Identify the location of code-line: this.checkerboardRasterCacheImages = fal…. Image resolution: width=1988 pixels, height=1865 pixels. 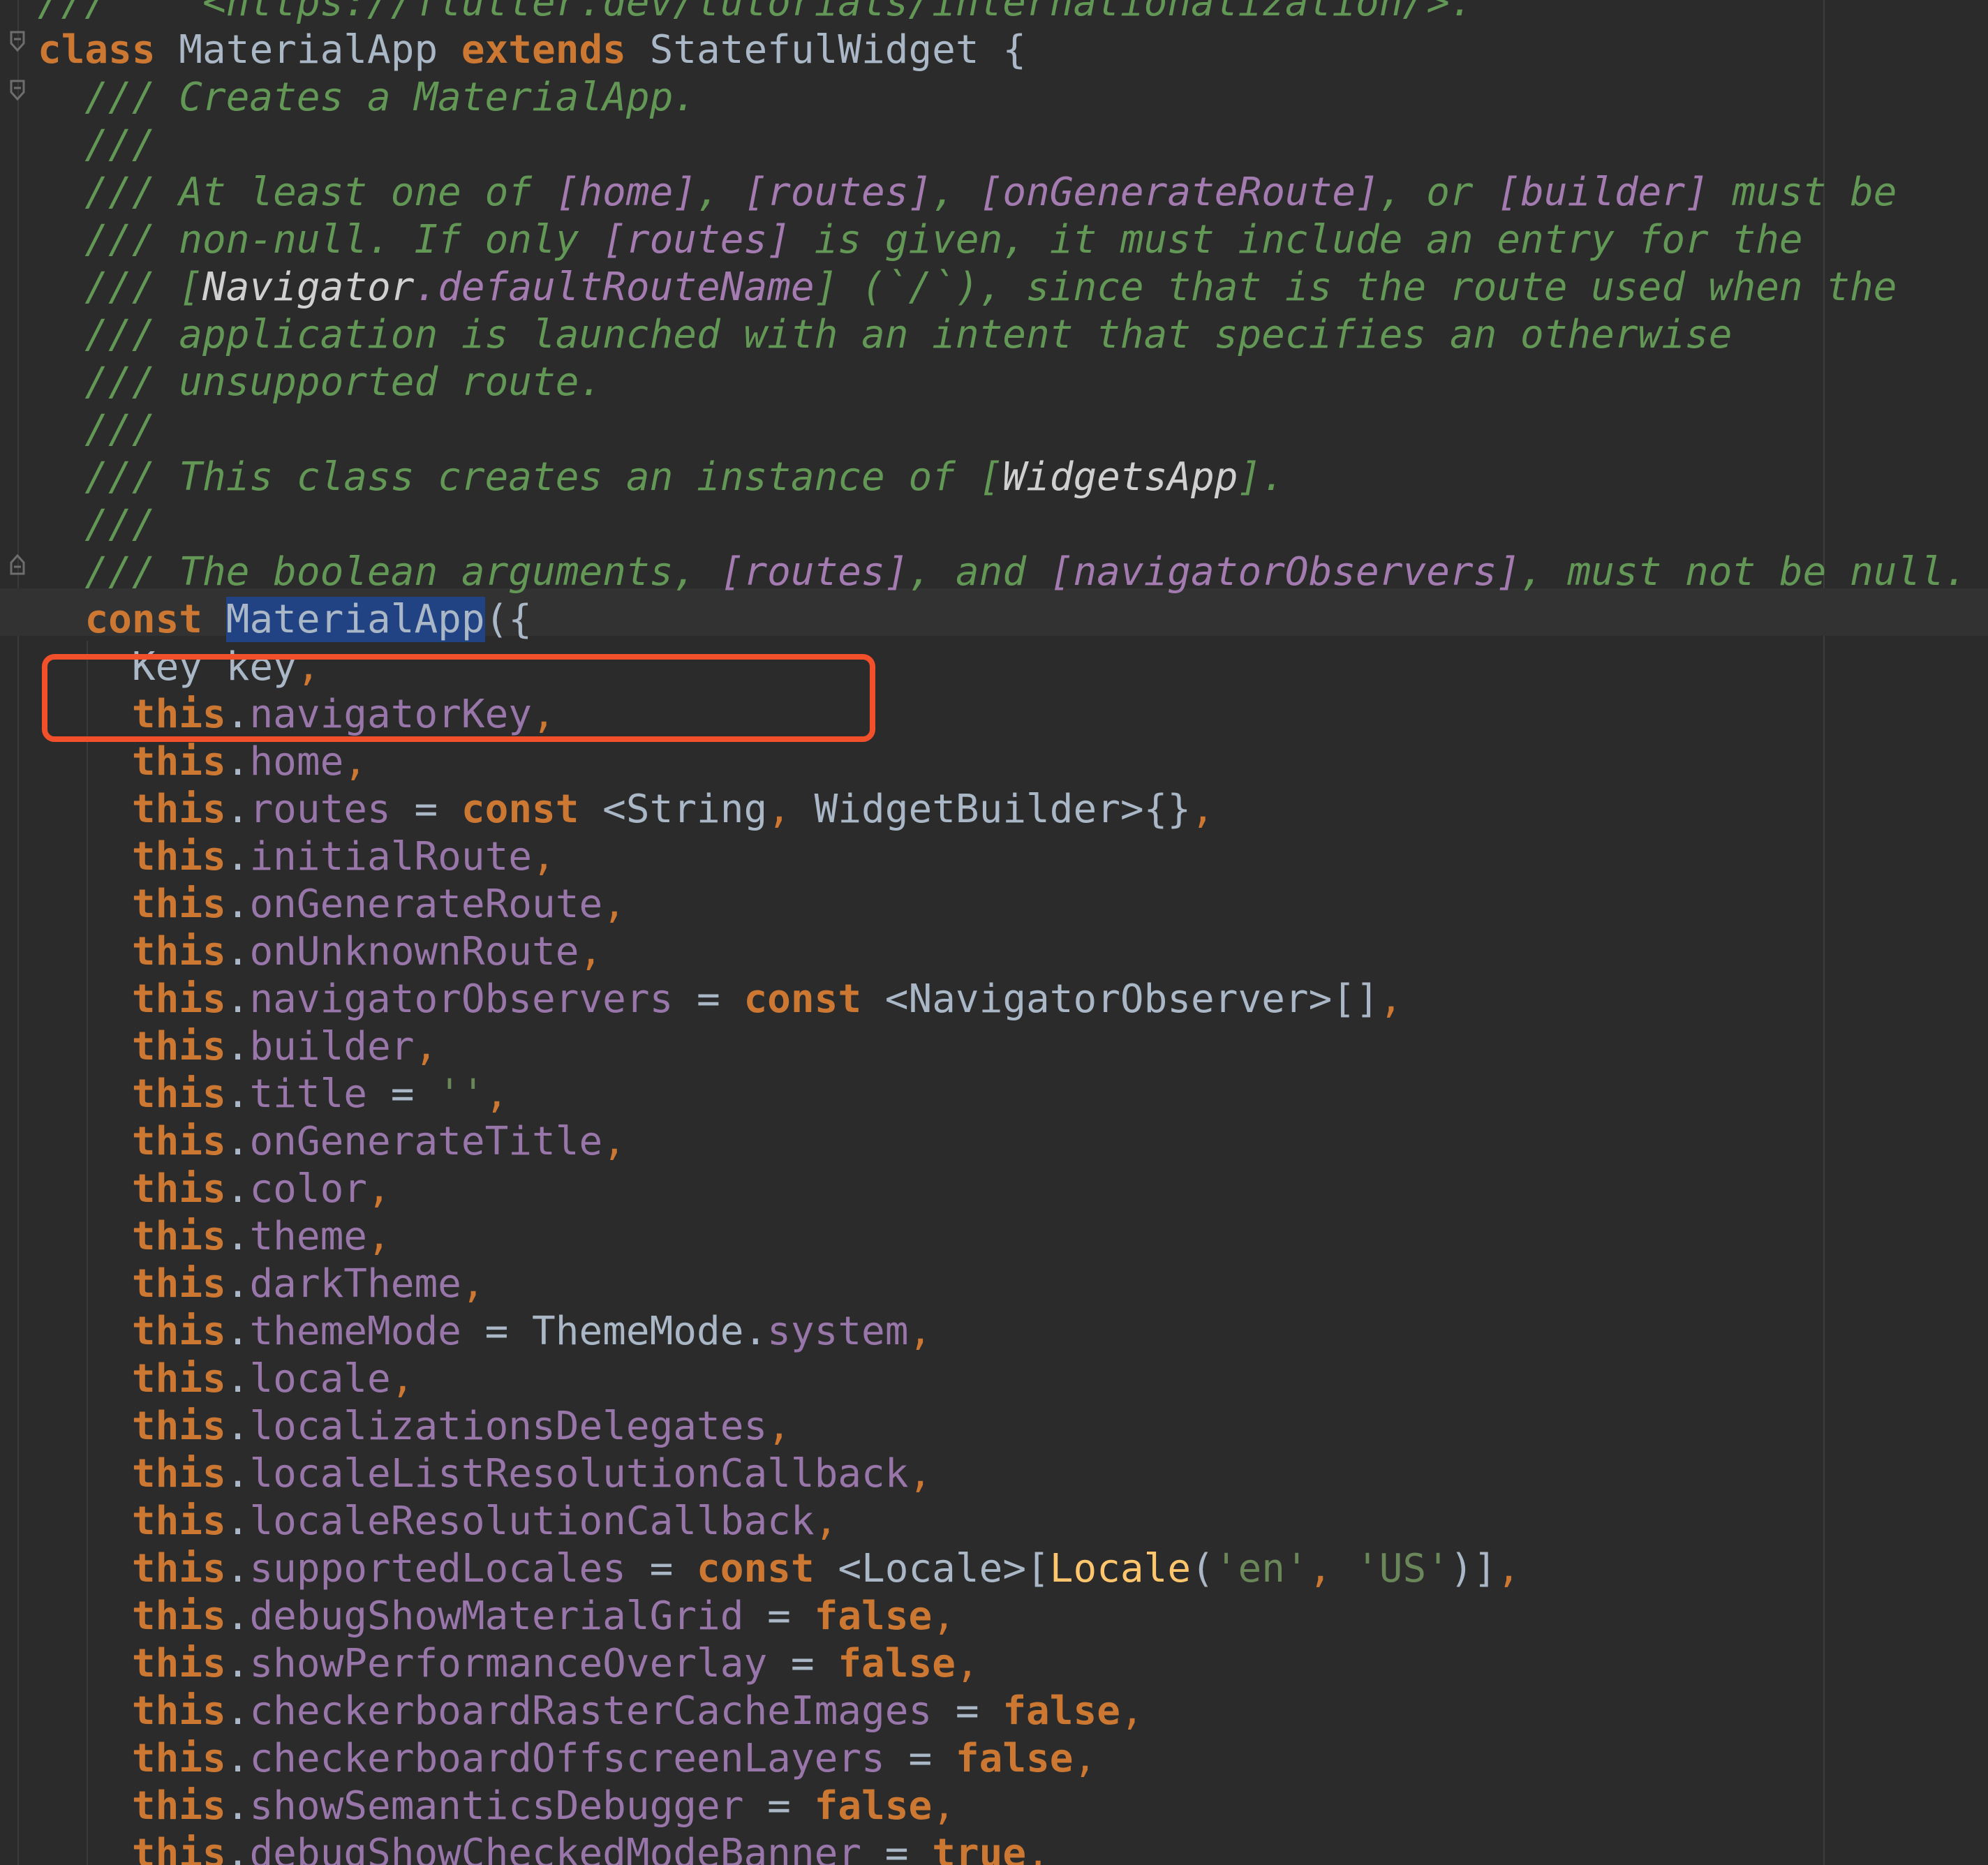
(1003, 1712).